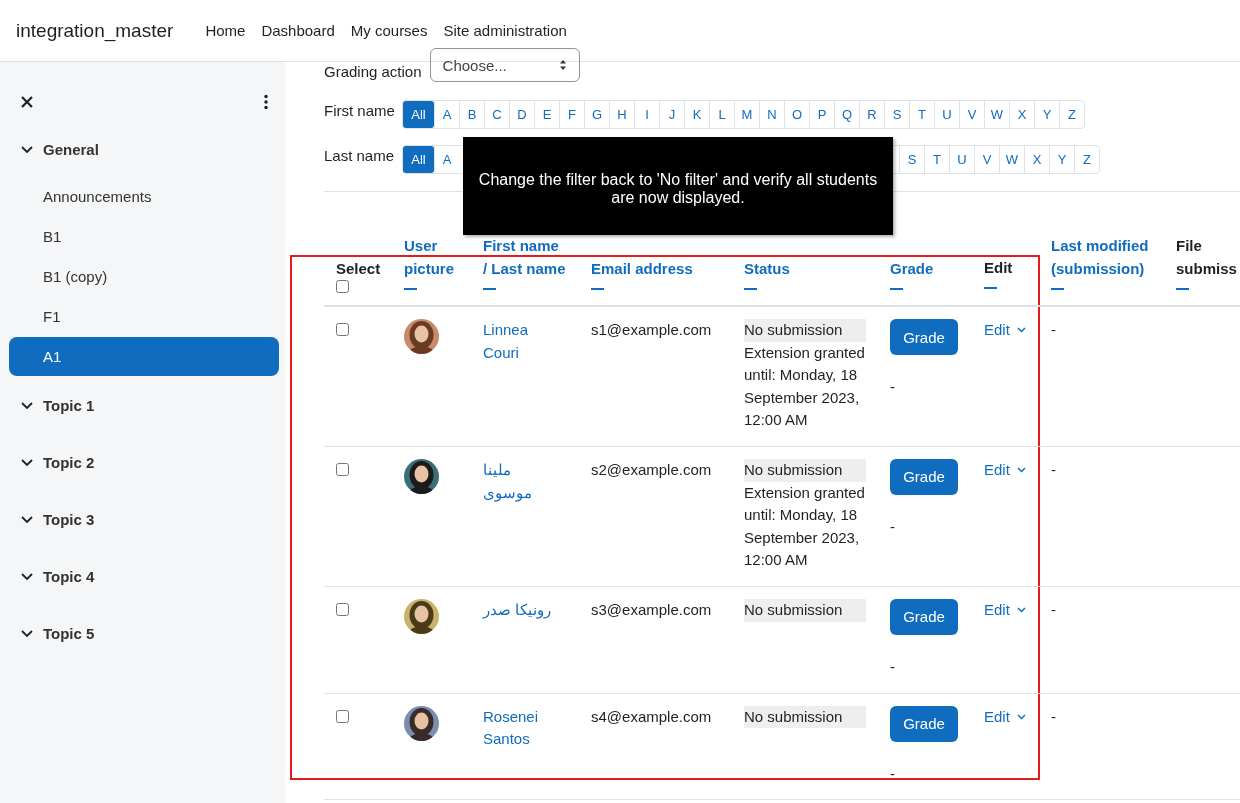 The image size is (1240, 803). What do you see at coordinates (518, 481) in the screenshot?
I see `student-name-link: ملینا موسوی` at bounding box center [518, 481].